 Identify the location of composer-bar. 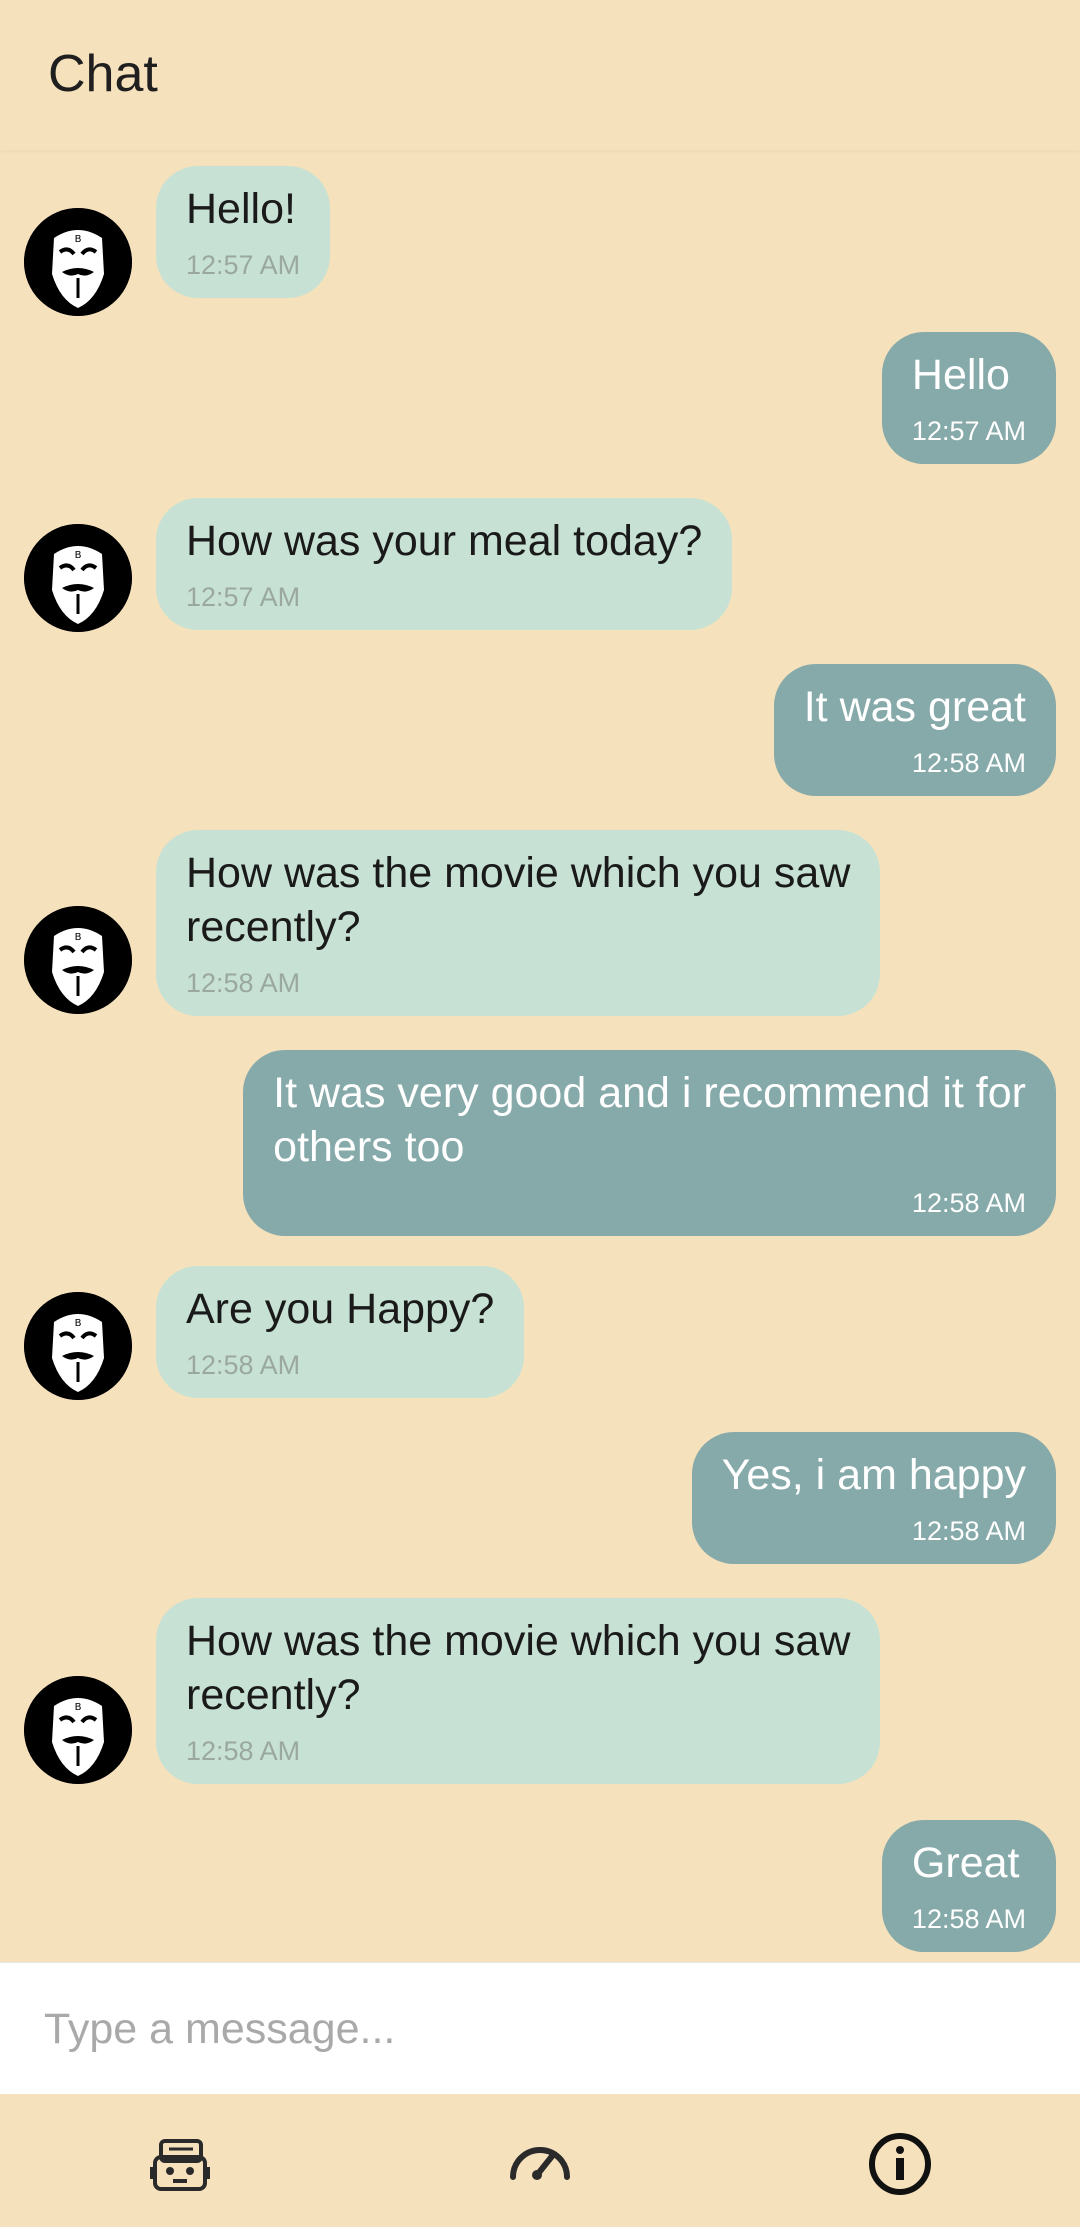
(540, 2028).